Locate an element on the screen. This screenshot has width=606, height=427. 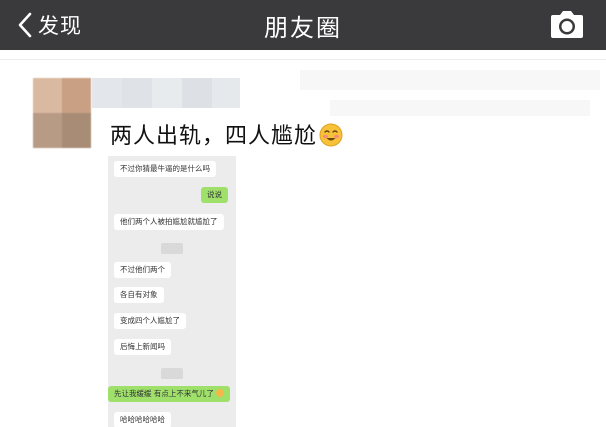
chat-message: 后悔上新闻吗 is located at coordinates (142, 347).